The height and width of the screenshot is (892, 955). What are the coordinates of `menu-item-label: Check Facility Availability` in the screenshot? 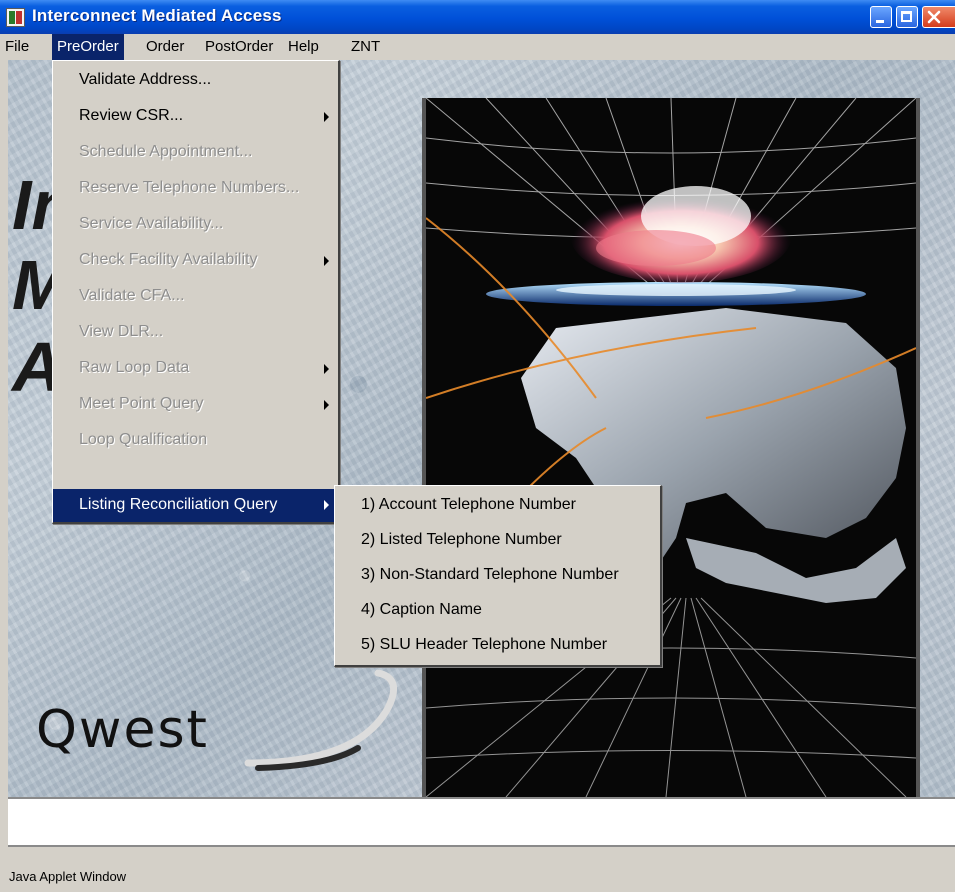 It's located at (168, 259).